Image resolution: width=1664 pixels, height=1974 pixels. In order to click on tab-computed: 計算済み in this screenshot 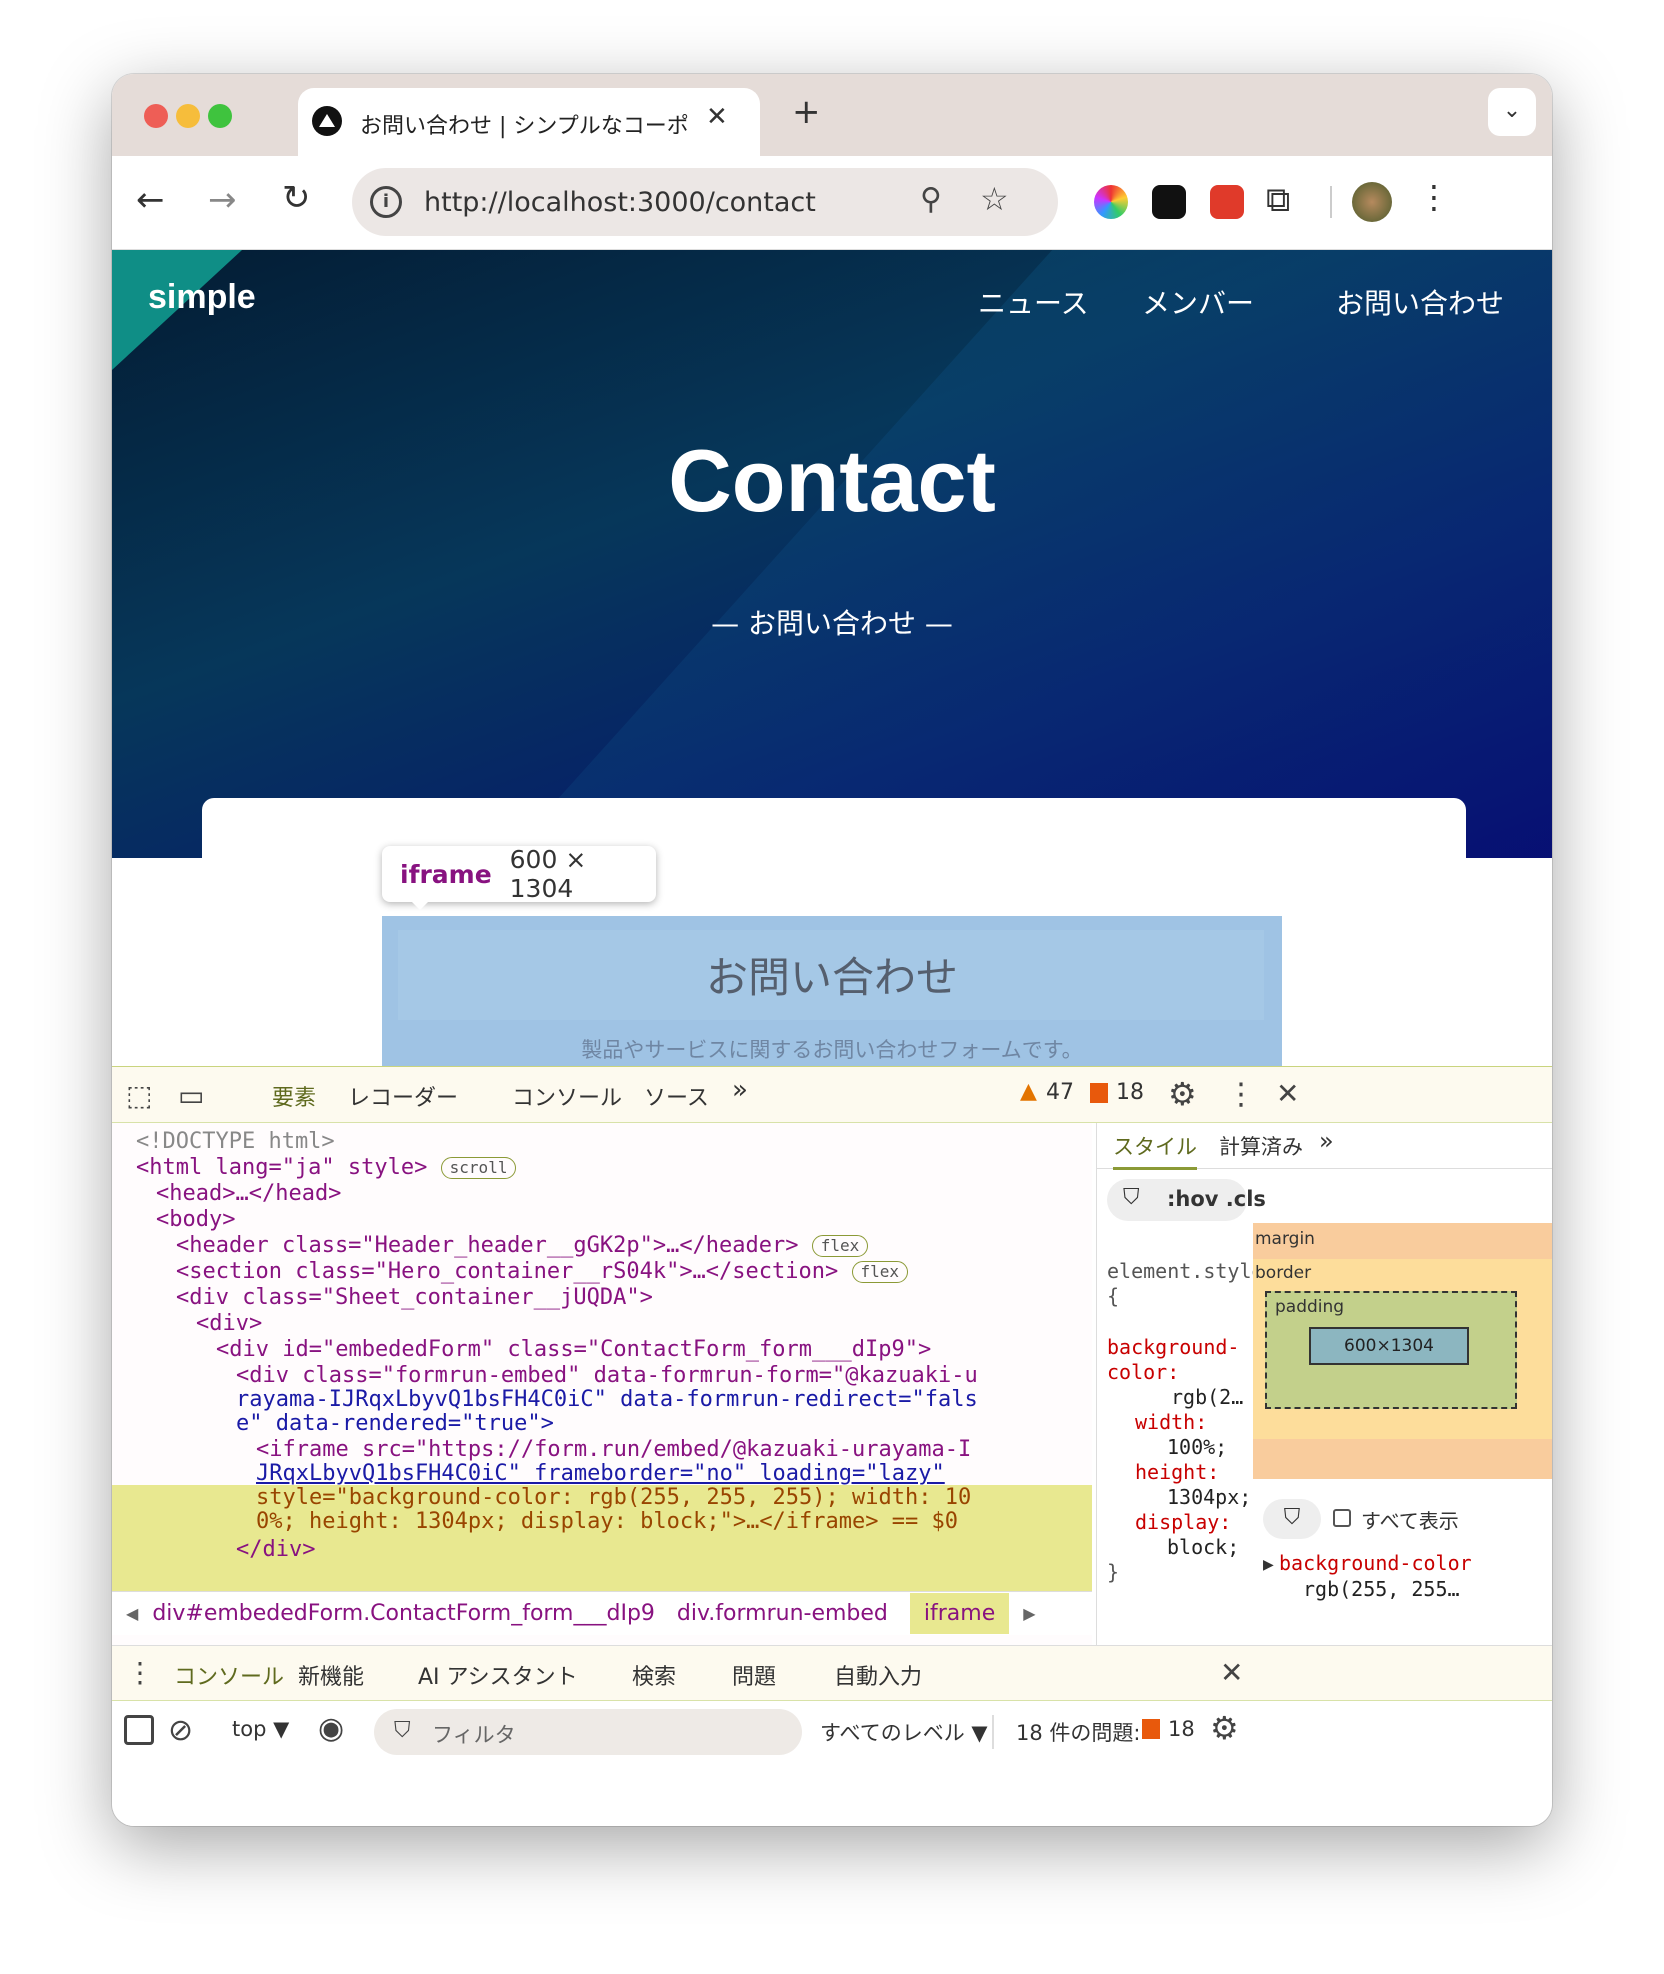, I will do `click(1261, 1146)`.